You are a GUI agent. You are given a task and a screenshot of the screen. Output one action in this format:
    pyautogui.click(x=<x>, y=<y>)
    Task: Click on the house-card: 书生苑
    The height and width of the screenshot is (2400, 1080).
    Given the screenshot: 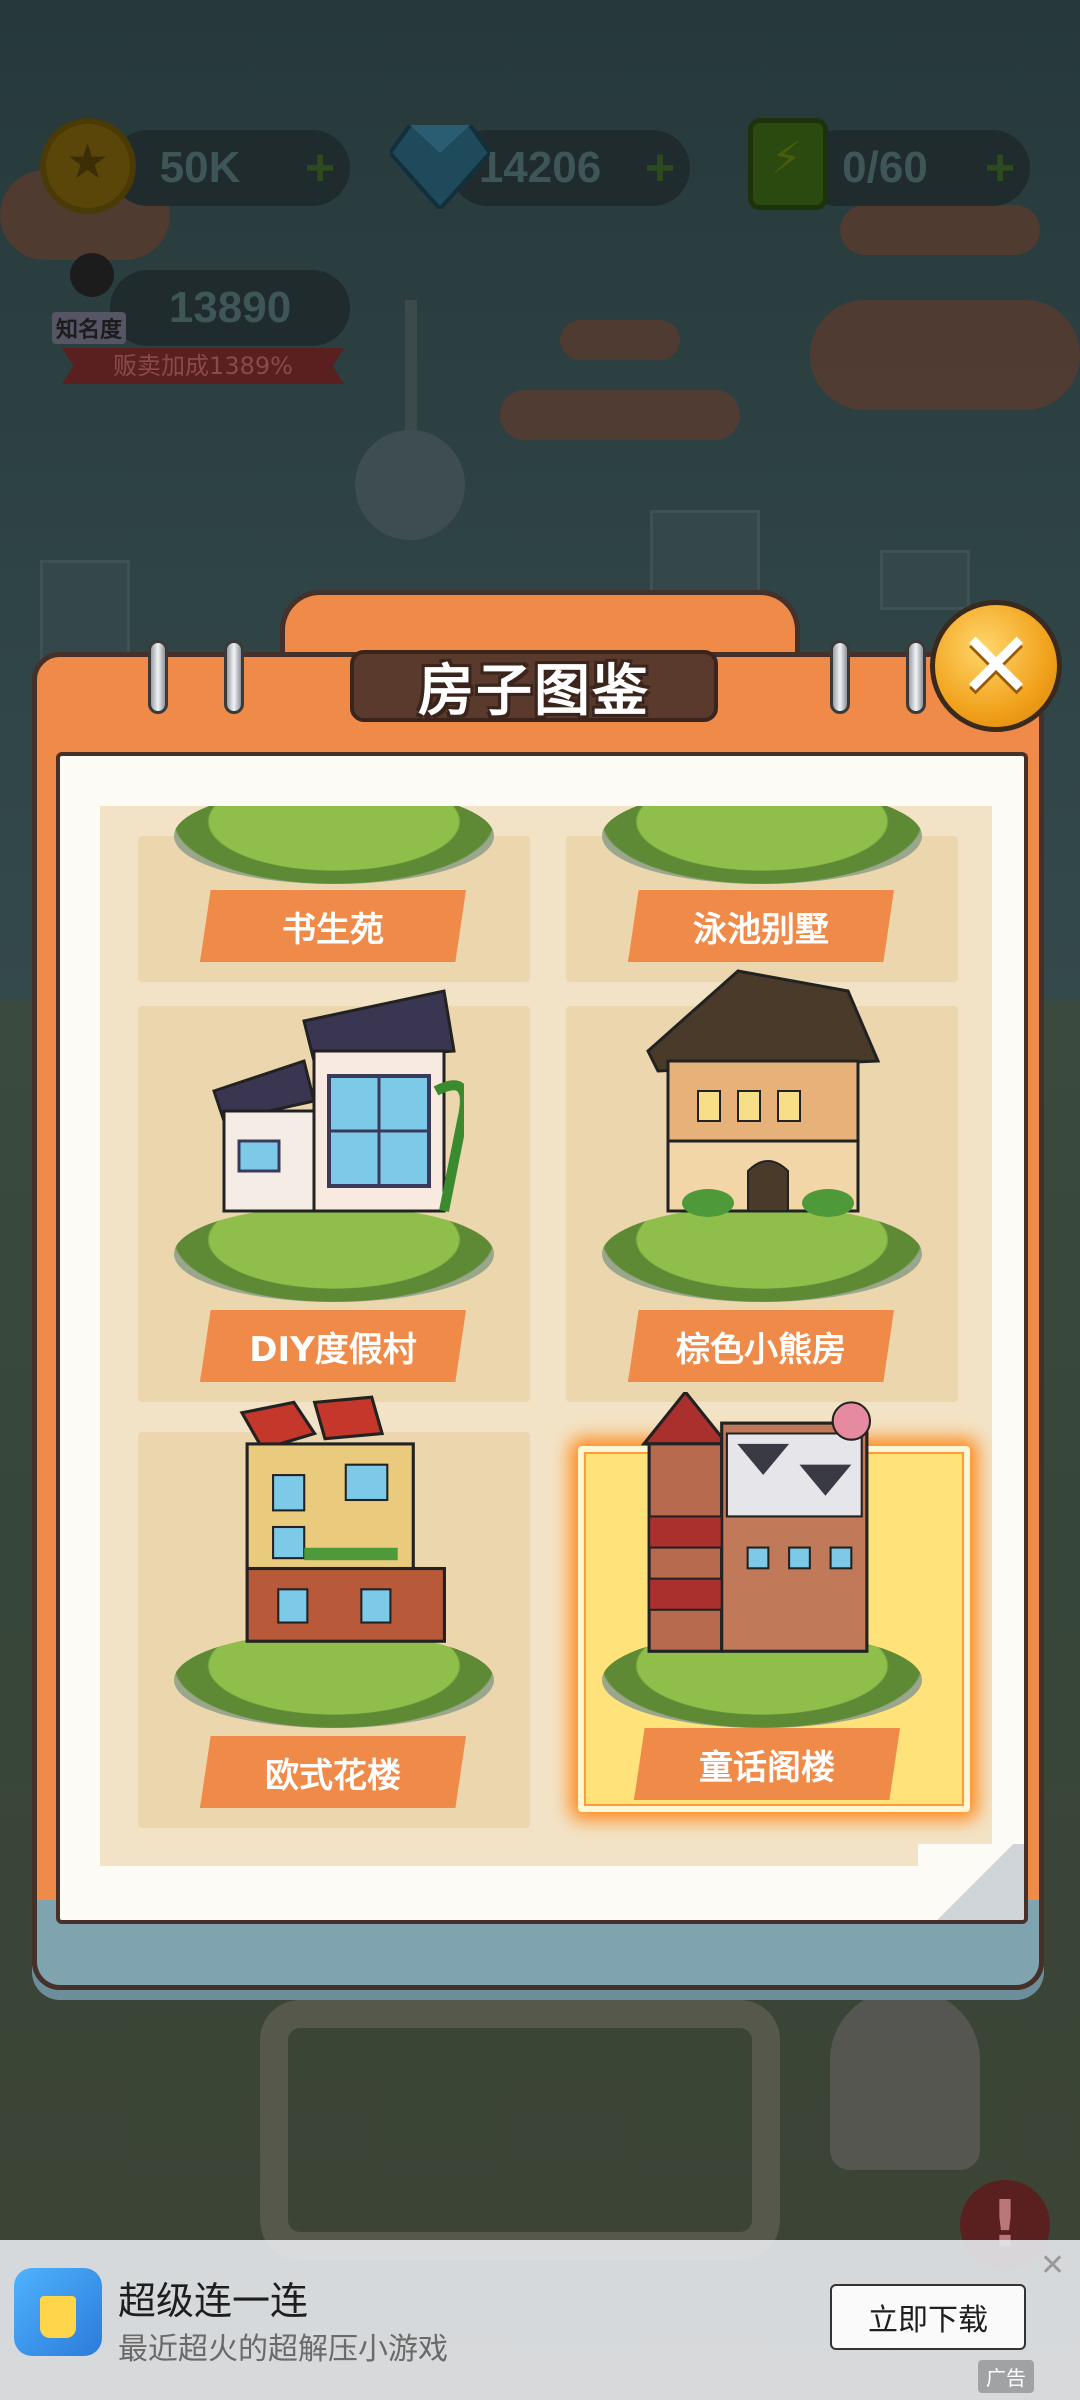 What is the action you would take?
    pyautogui.click(x=334, y=894)
    